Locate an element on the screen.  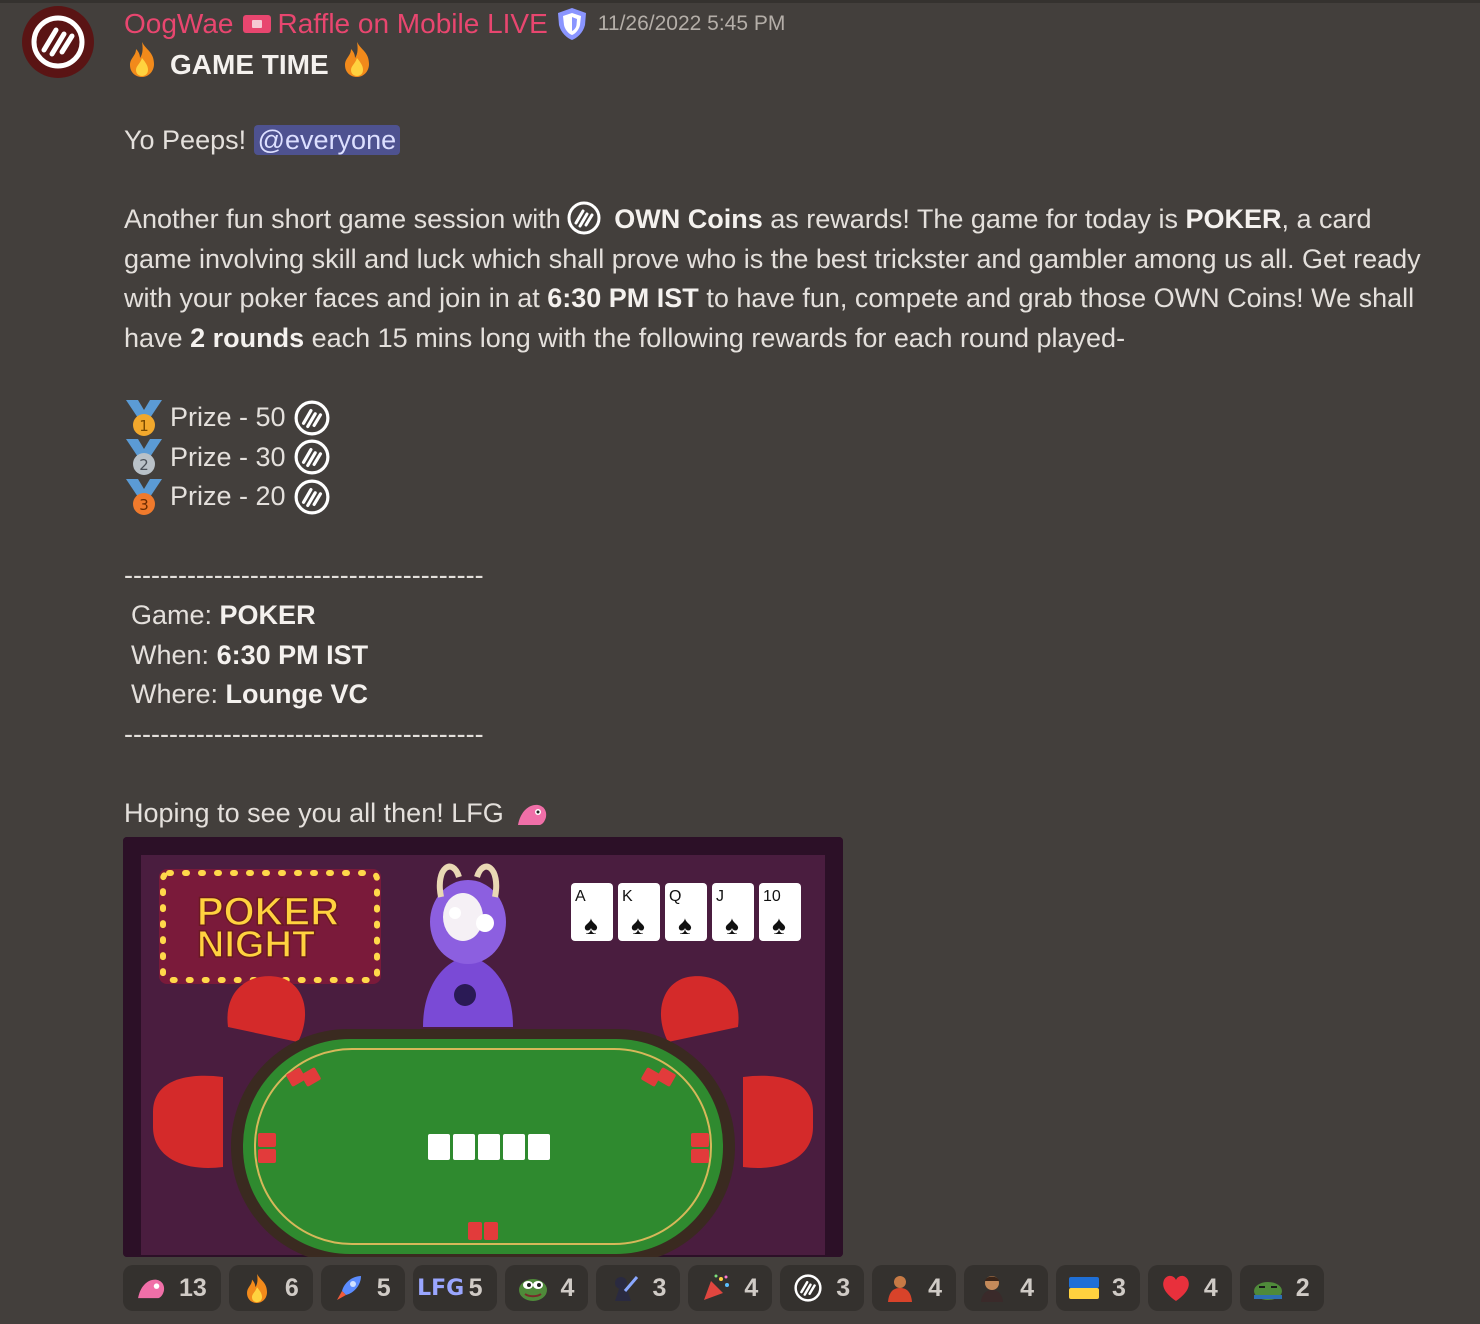
reaction-heart: 4 is located at coordinates (1189, 1288).